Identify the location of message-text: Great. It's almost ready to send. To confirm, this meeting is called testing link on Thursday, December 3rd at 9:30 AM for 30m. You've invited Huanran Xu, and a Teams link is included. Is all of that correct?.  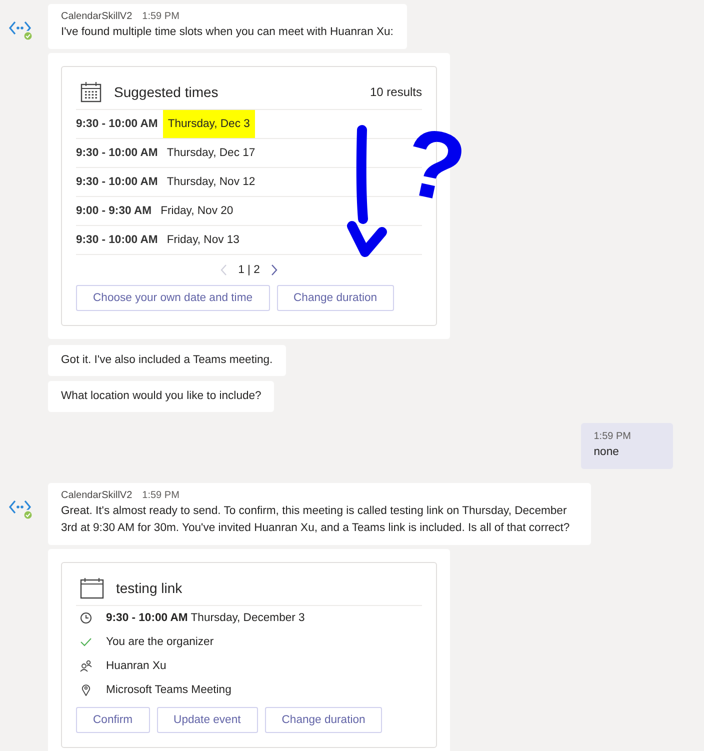
(316, 520).